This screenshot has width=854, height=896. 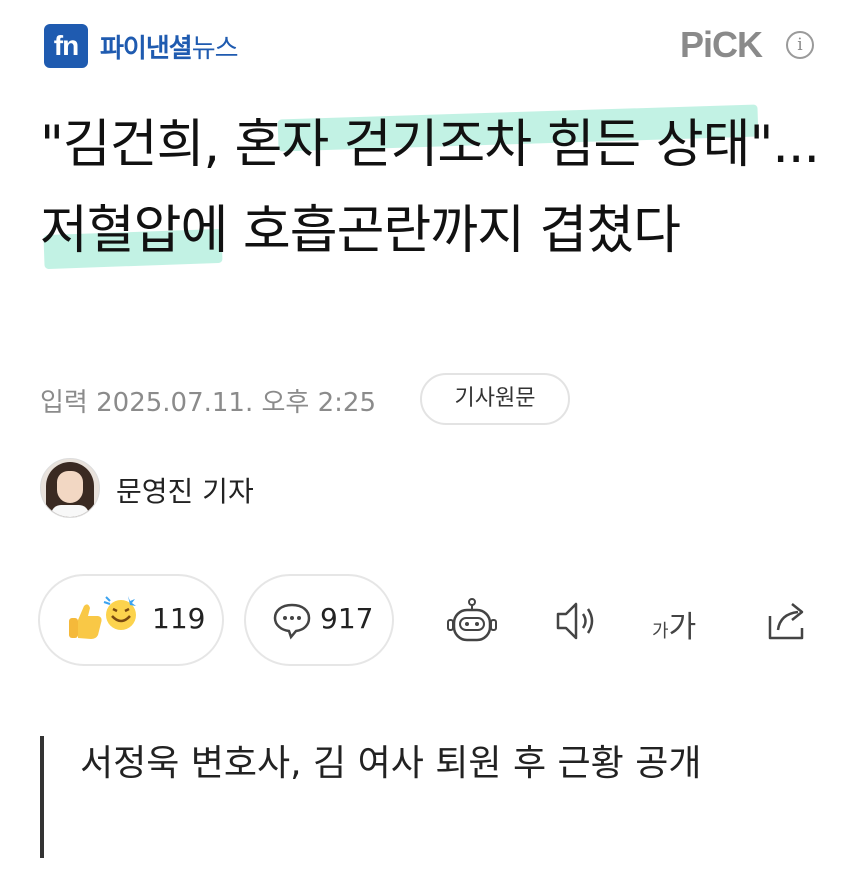 What do you see at coordinates (427, 50) in the screenshot?
I see `header: fn 파이낸셜뉴스 PiCK i` at bounding box center [427, 50].